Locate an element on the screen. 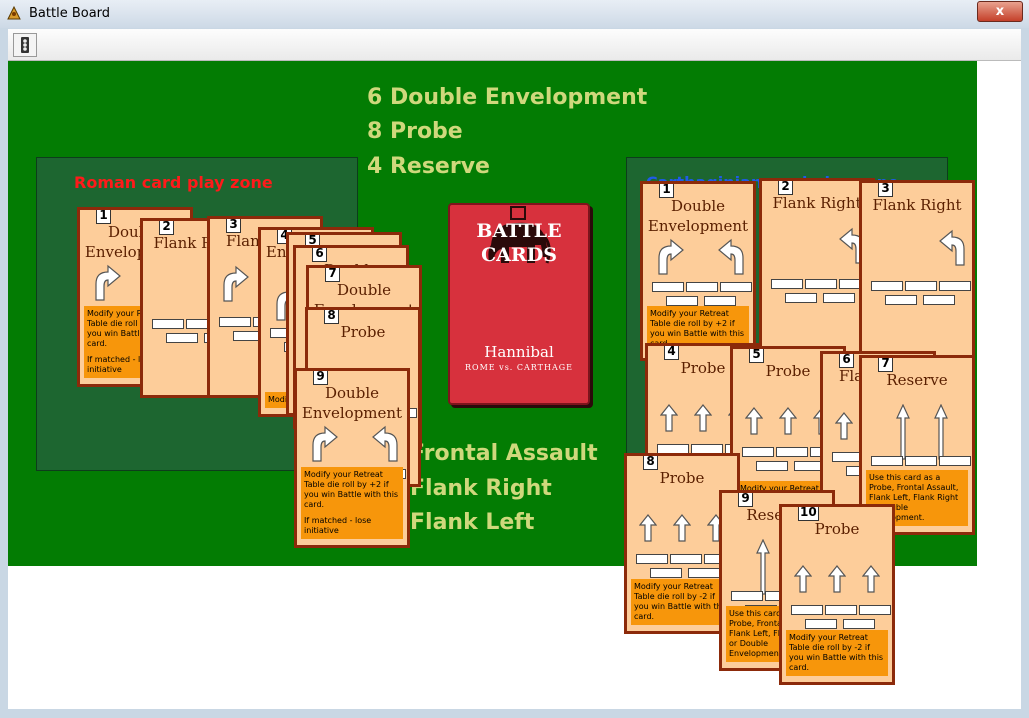 This screenshot has width=1029, height=718. count-frontal-assault: Frontal Assault is located at coordinates (504, 453).